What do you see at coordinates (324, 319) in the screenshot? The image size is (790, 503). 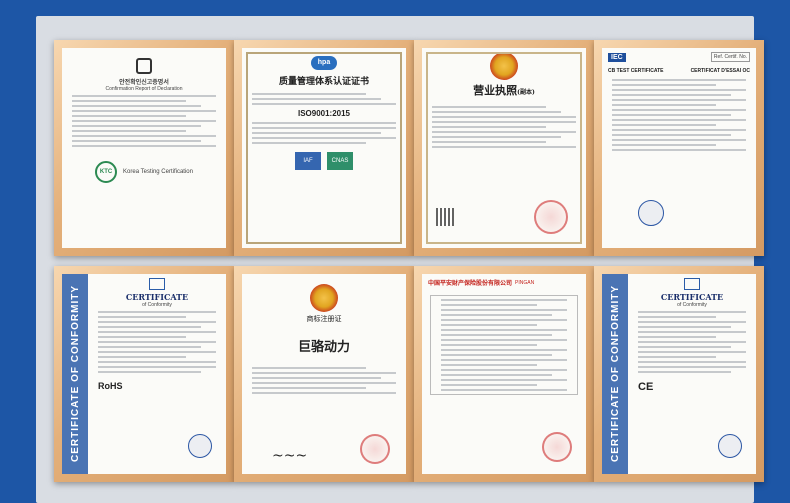 I see `trademark-title: 商标注册证` at bounding box center [324, 319].